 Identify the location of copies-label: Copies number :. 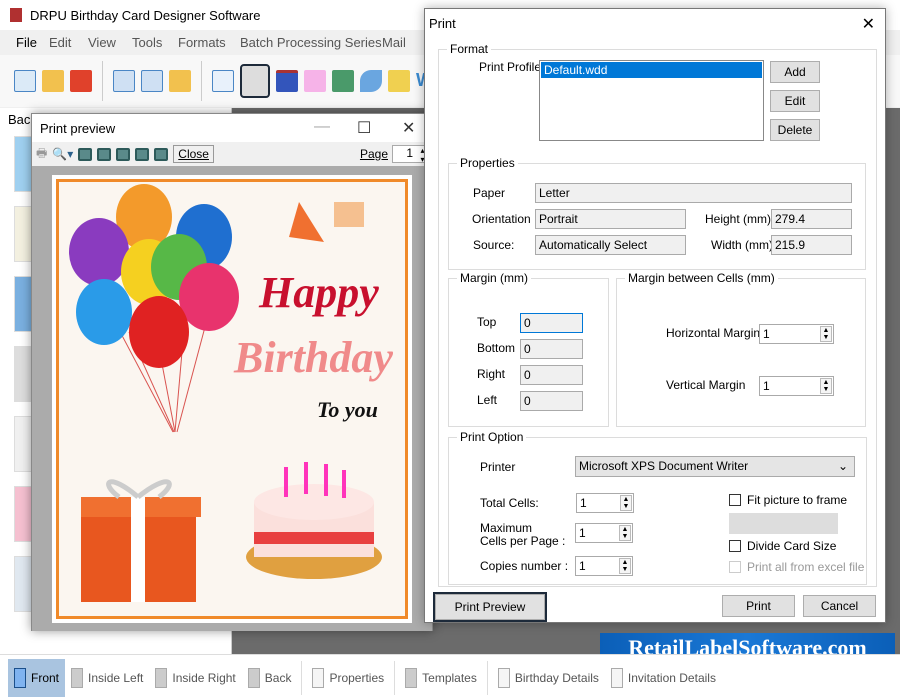
(524, 566).